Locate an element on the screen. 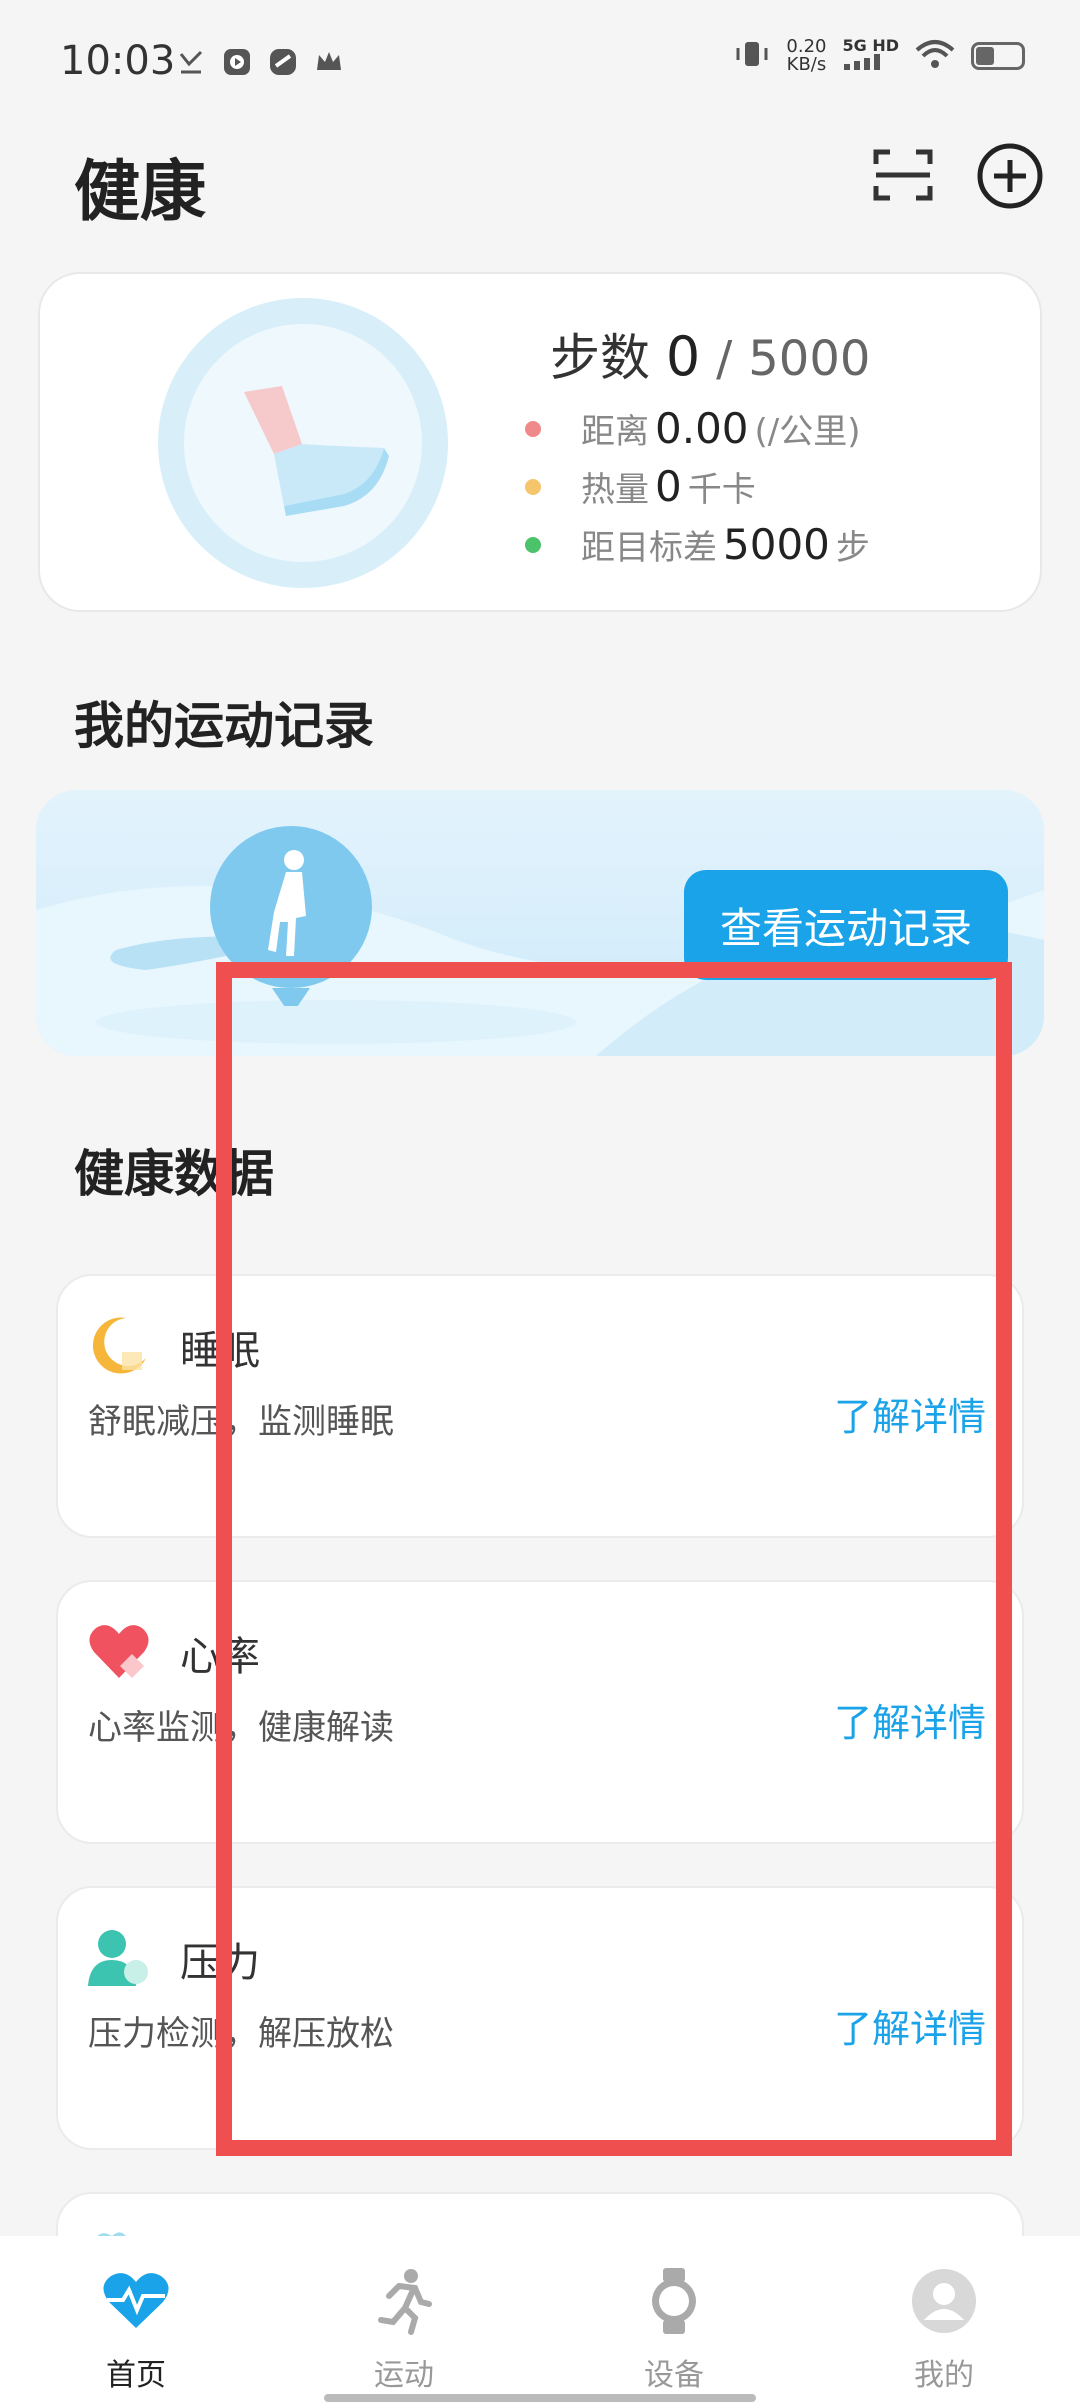 Image resolution: width=1080 pixels, height=2408 pixels. add-button is located at coordinates (1010, 176).